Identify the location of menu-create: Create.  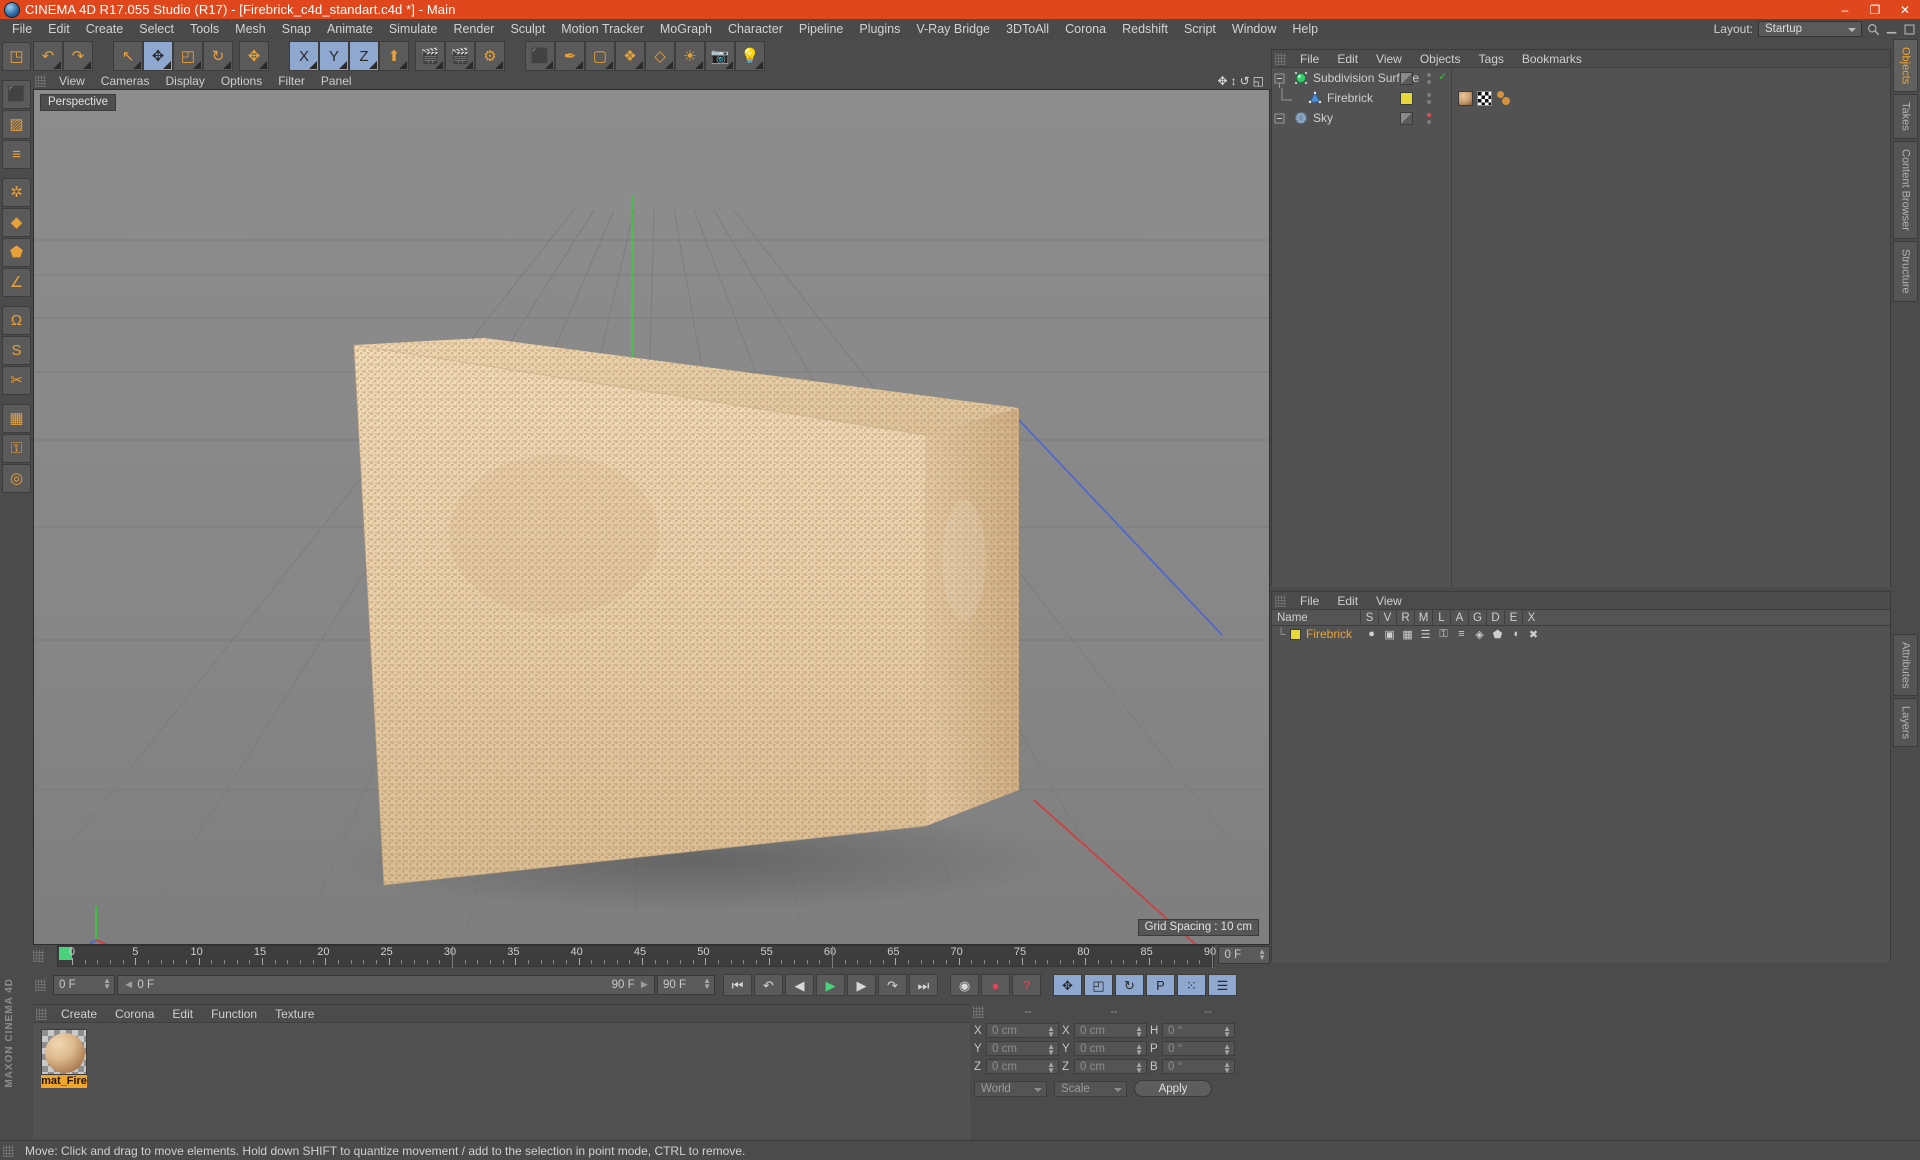
(105, 29).